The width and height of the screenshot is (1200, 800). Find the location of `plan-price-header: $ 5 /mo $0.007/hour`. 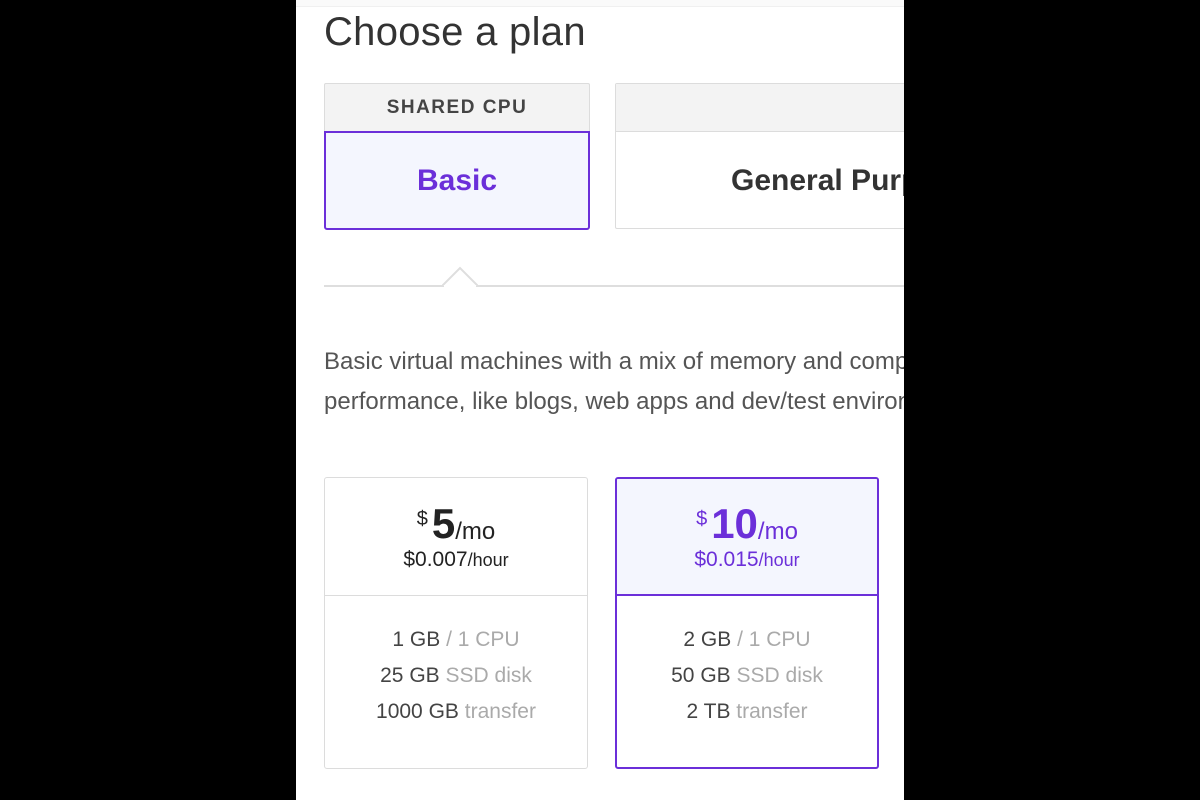

plan-price-header: $ 5 /mo $0.007/hour is located at coordinates (456, 537).